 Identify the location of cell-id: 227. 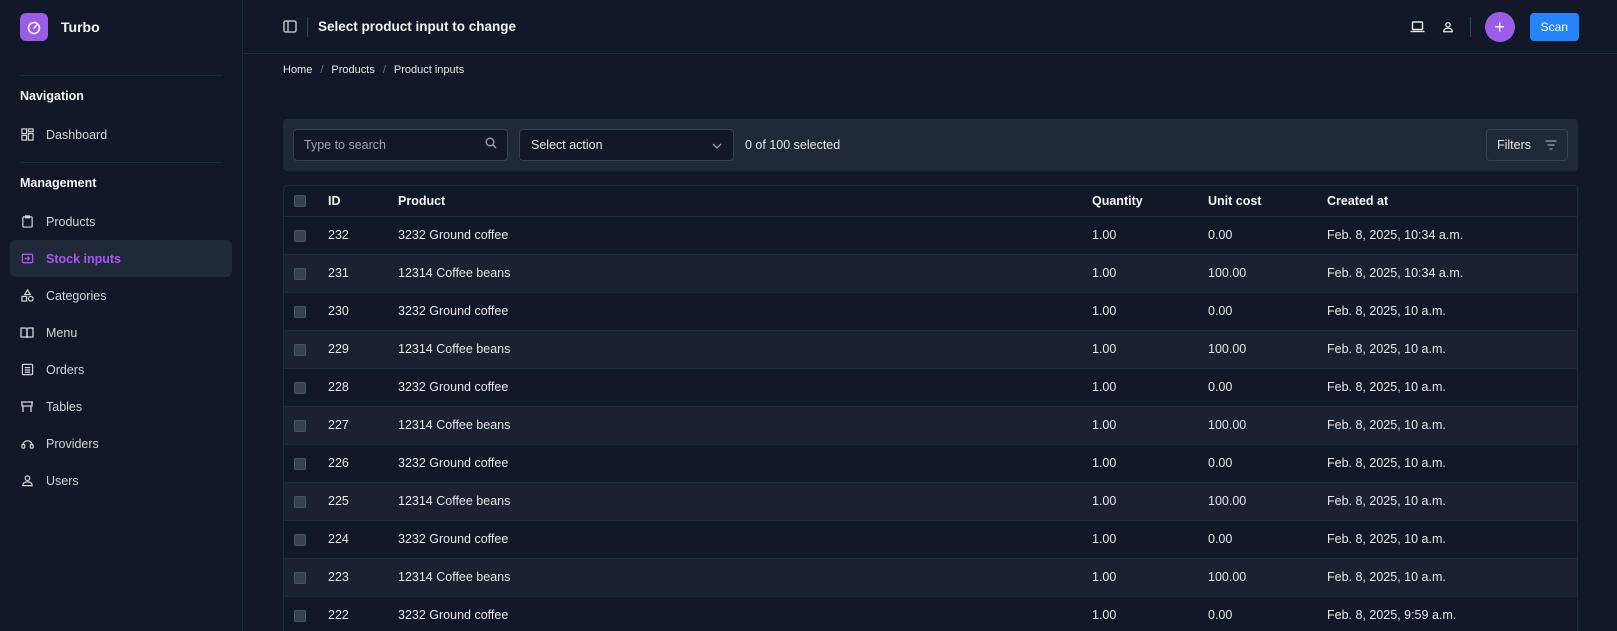
(363, 425).